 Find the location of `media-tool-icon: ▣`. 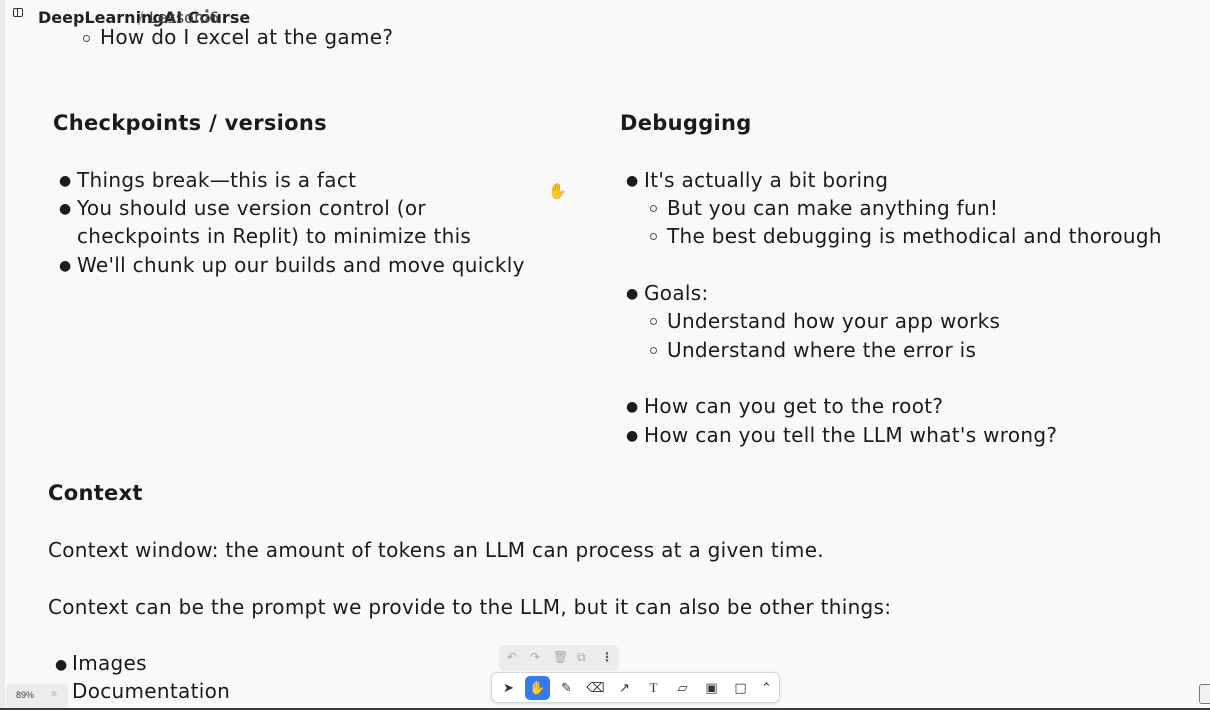

media-tool-icon: ▣ is located at coordinates (711, 688).